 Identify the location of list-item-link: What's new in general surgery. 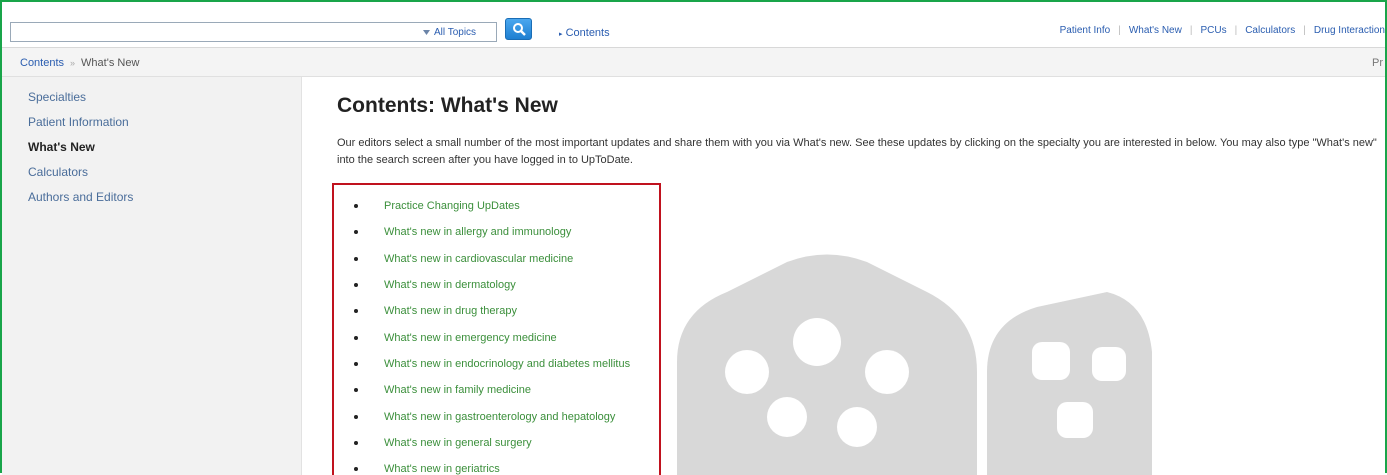
(458, 443).